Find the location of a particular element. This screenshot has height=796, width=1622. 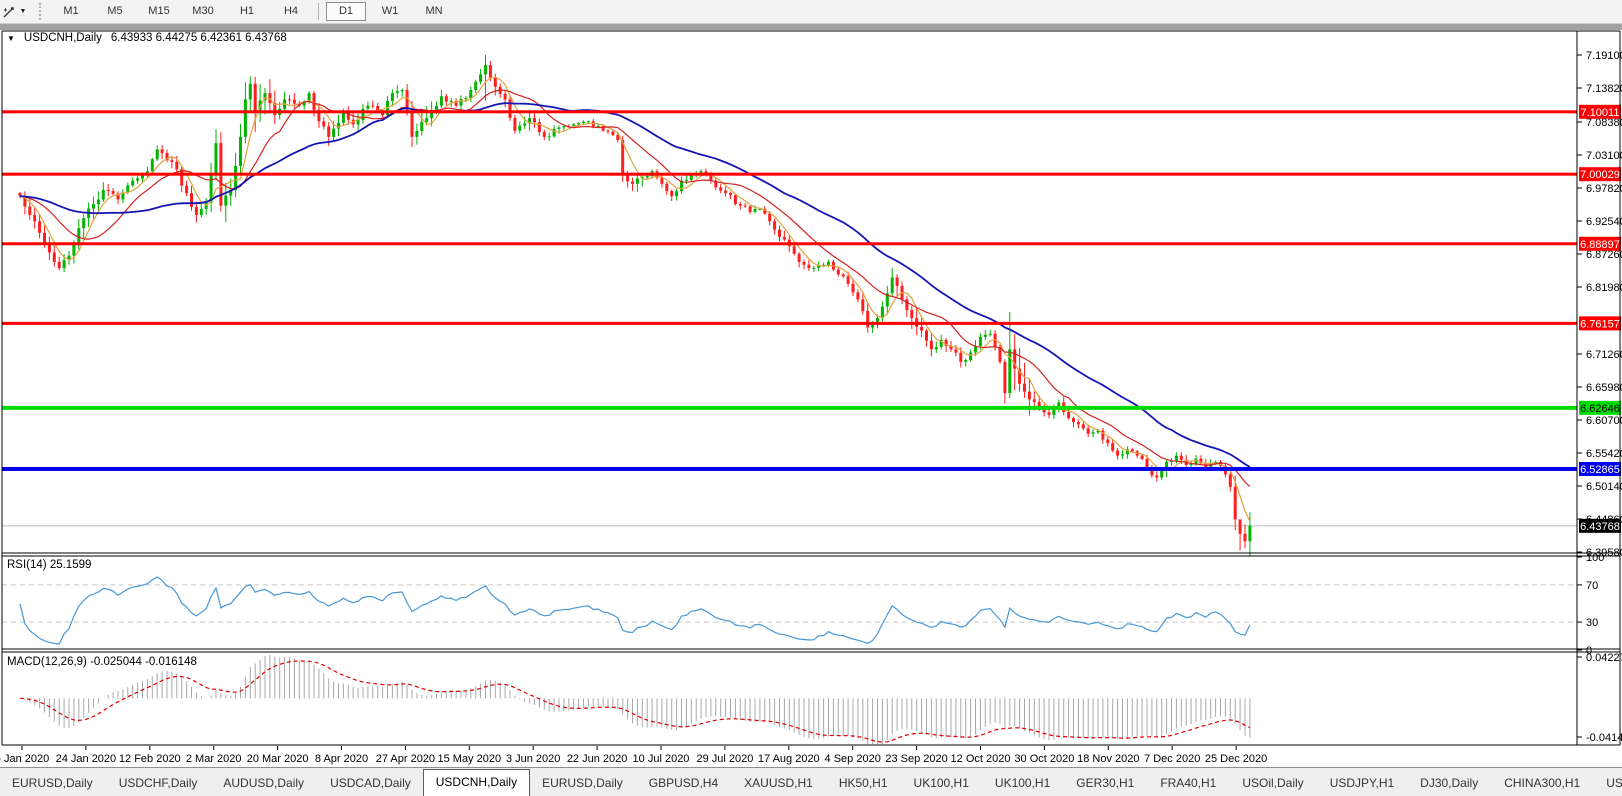

rsi-panel: 10070300 is located at coordinates (803, 604).